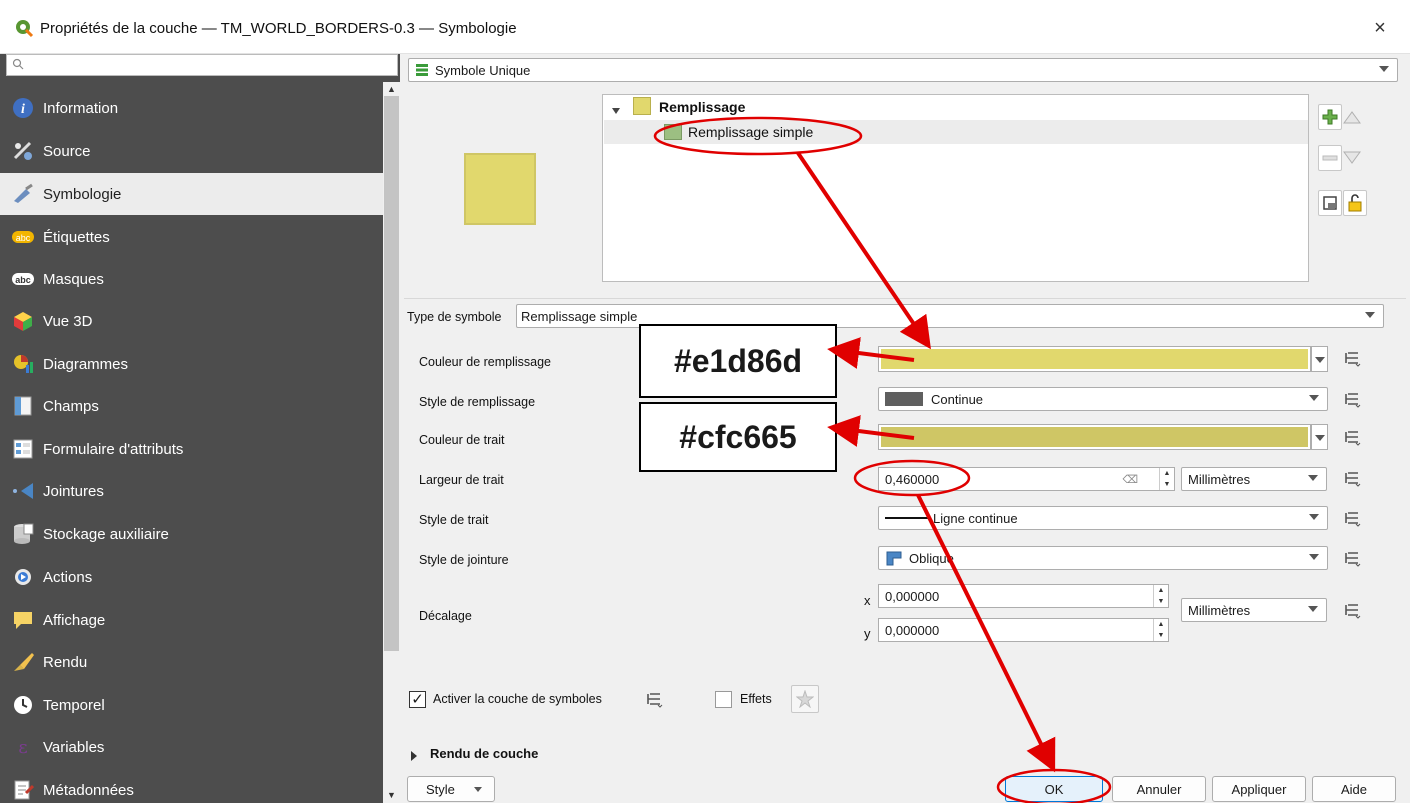 This screenshot has width=1410, height=803. I want to click on sidebar-item-label: Métadonnées, so click(88, 790).